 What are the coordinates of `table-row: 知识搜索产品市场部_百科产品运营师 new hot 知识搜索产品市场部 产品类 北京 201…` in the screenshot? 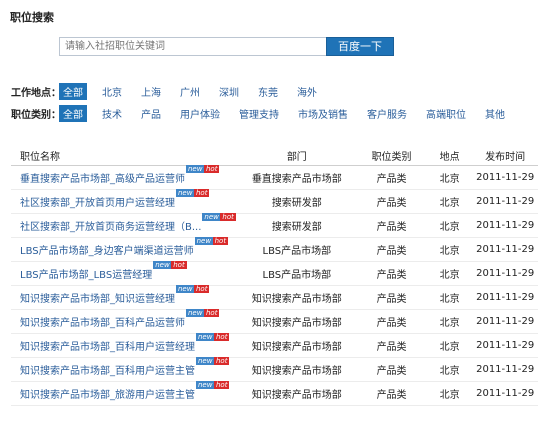 It's located at (274, 321).